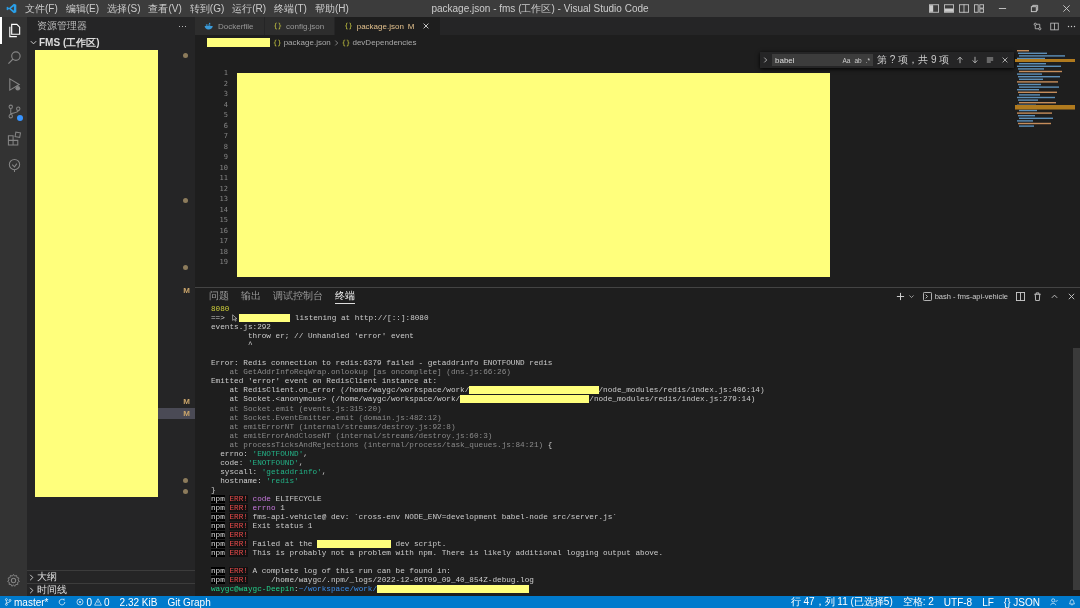  I want to click on whale-icon, so click(209, 26).